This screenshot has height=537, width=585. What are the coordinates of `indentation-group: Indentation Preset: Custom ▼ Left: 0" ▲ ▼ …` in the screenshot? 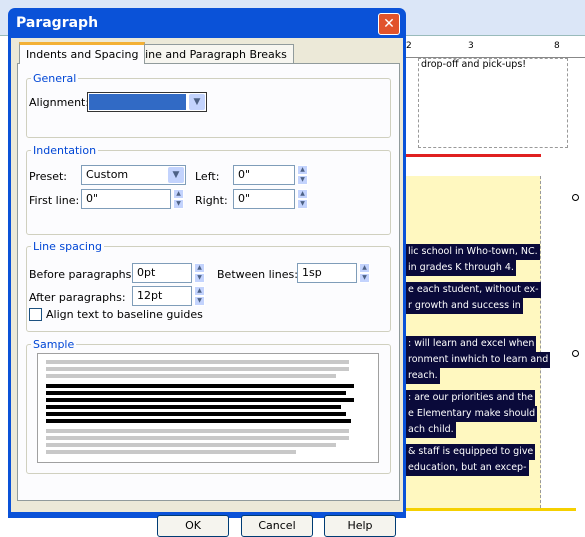 It's located at (208, 189).